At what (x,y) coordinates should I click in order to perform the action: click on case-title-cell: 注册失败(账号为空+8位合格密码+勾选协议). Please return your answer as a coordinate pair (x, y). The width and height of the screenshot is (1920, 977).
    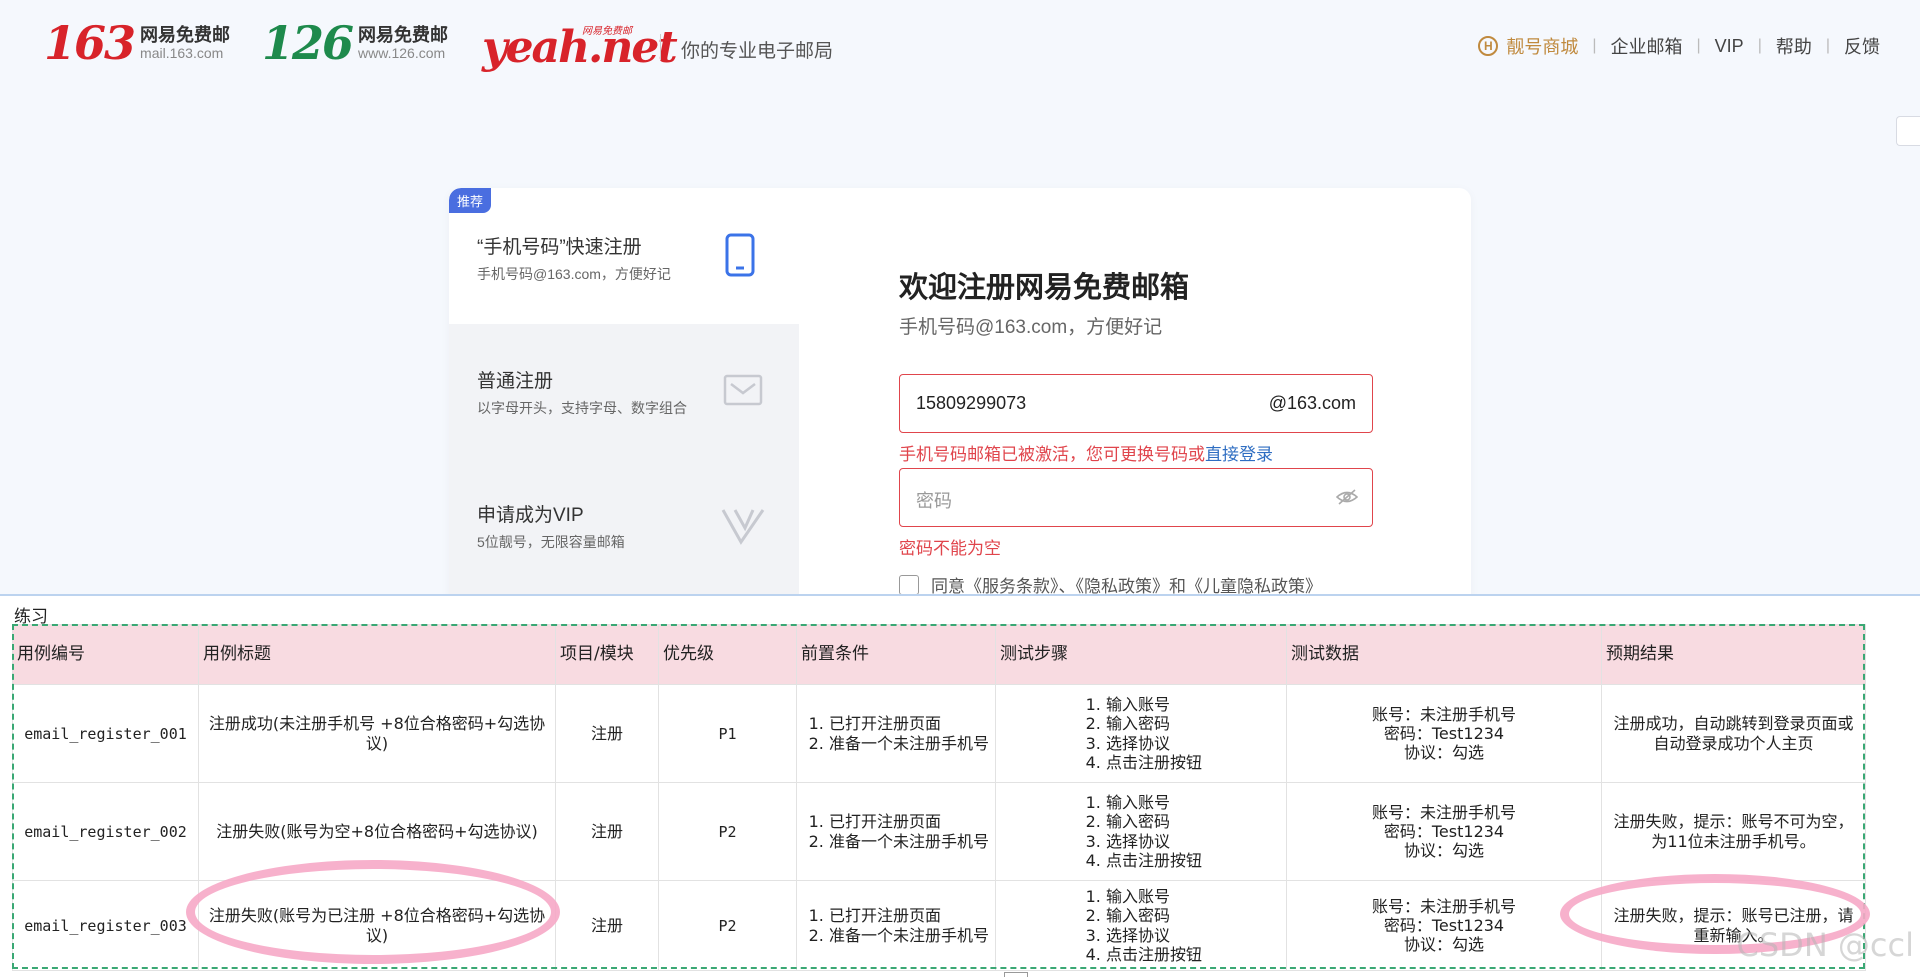
    Looking at the image, I should click on (377, 831).